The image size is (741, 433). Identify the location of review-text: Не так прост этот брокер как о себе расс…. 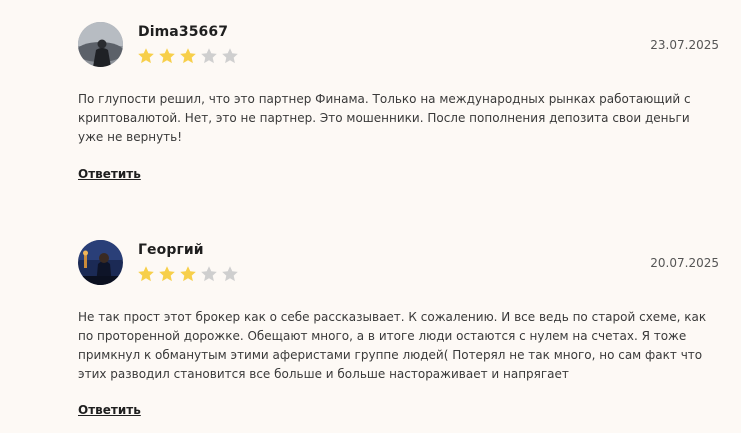
(392, 345).